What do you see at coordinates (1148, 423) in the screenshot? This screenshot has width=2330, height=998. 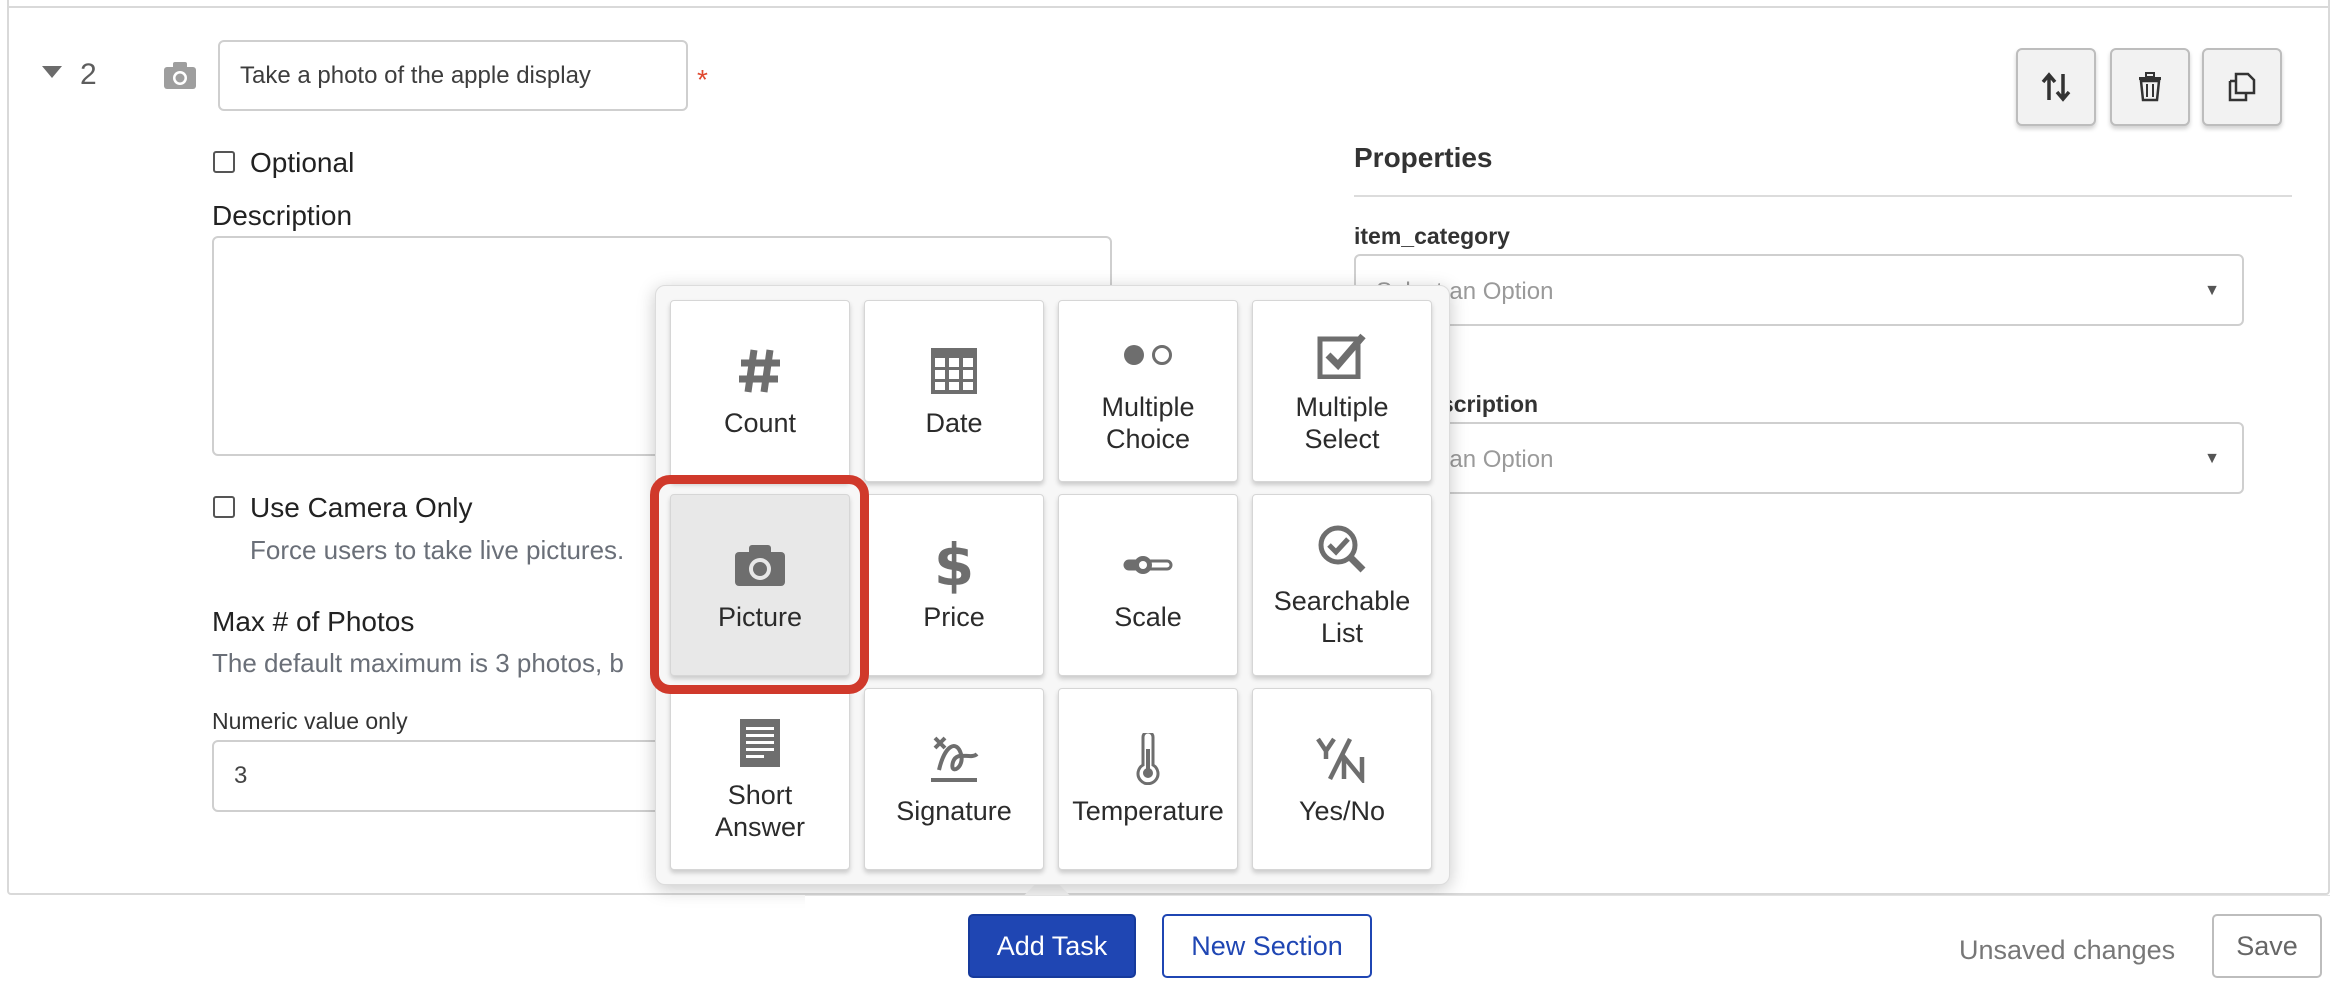 I see `tile-label: Multiple Choice` at bounding box center [1148, 423].